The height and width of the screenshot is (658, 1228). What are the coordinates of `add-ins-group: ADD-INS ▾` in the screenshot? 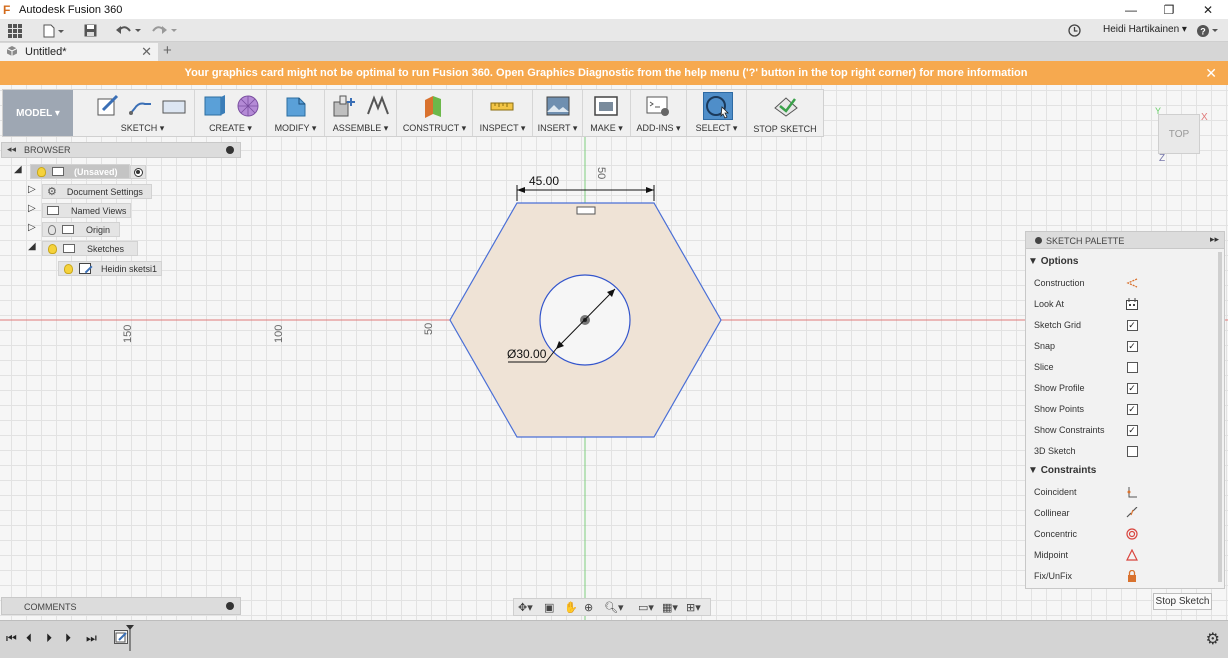 It's located at (659, 113).